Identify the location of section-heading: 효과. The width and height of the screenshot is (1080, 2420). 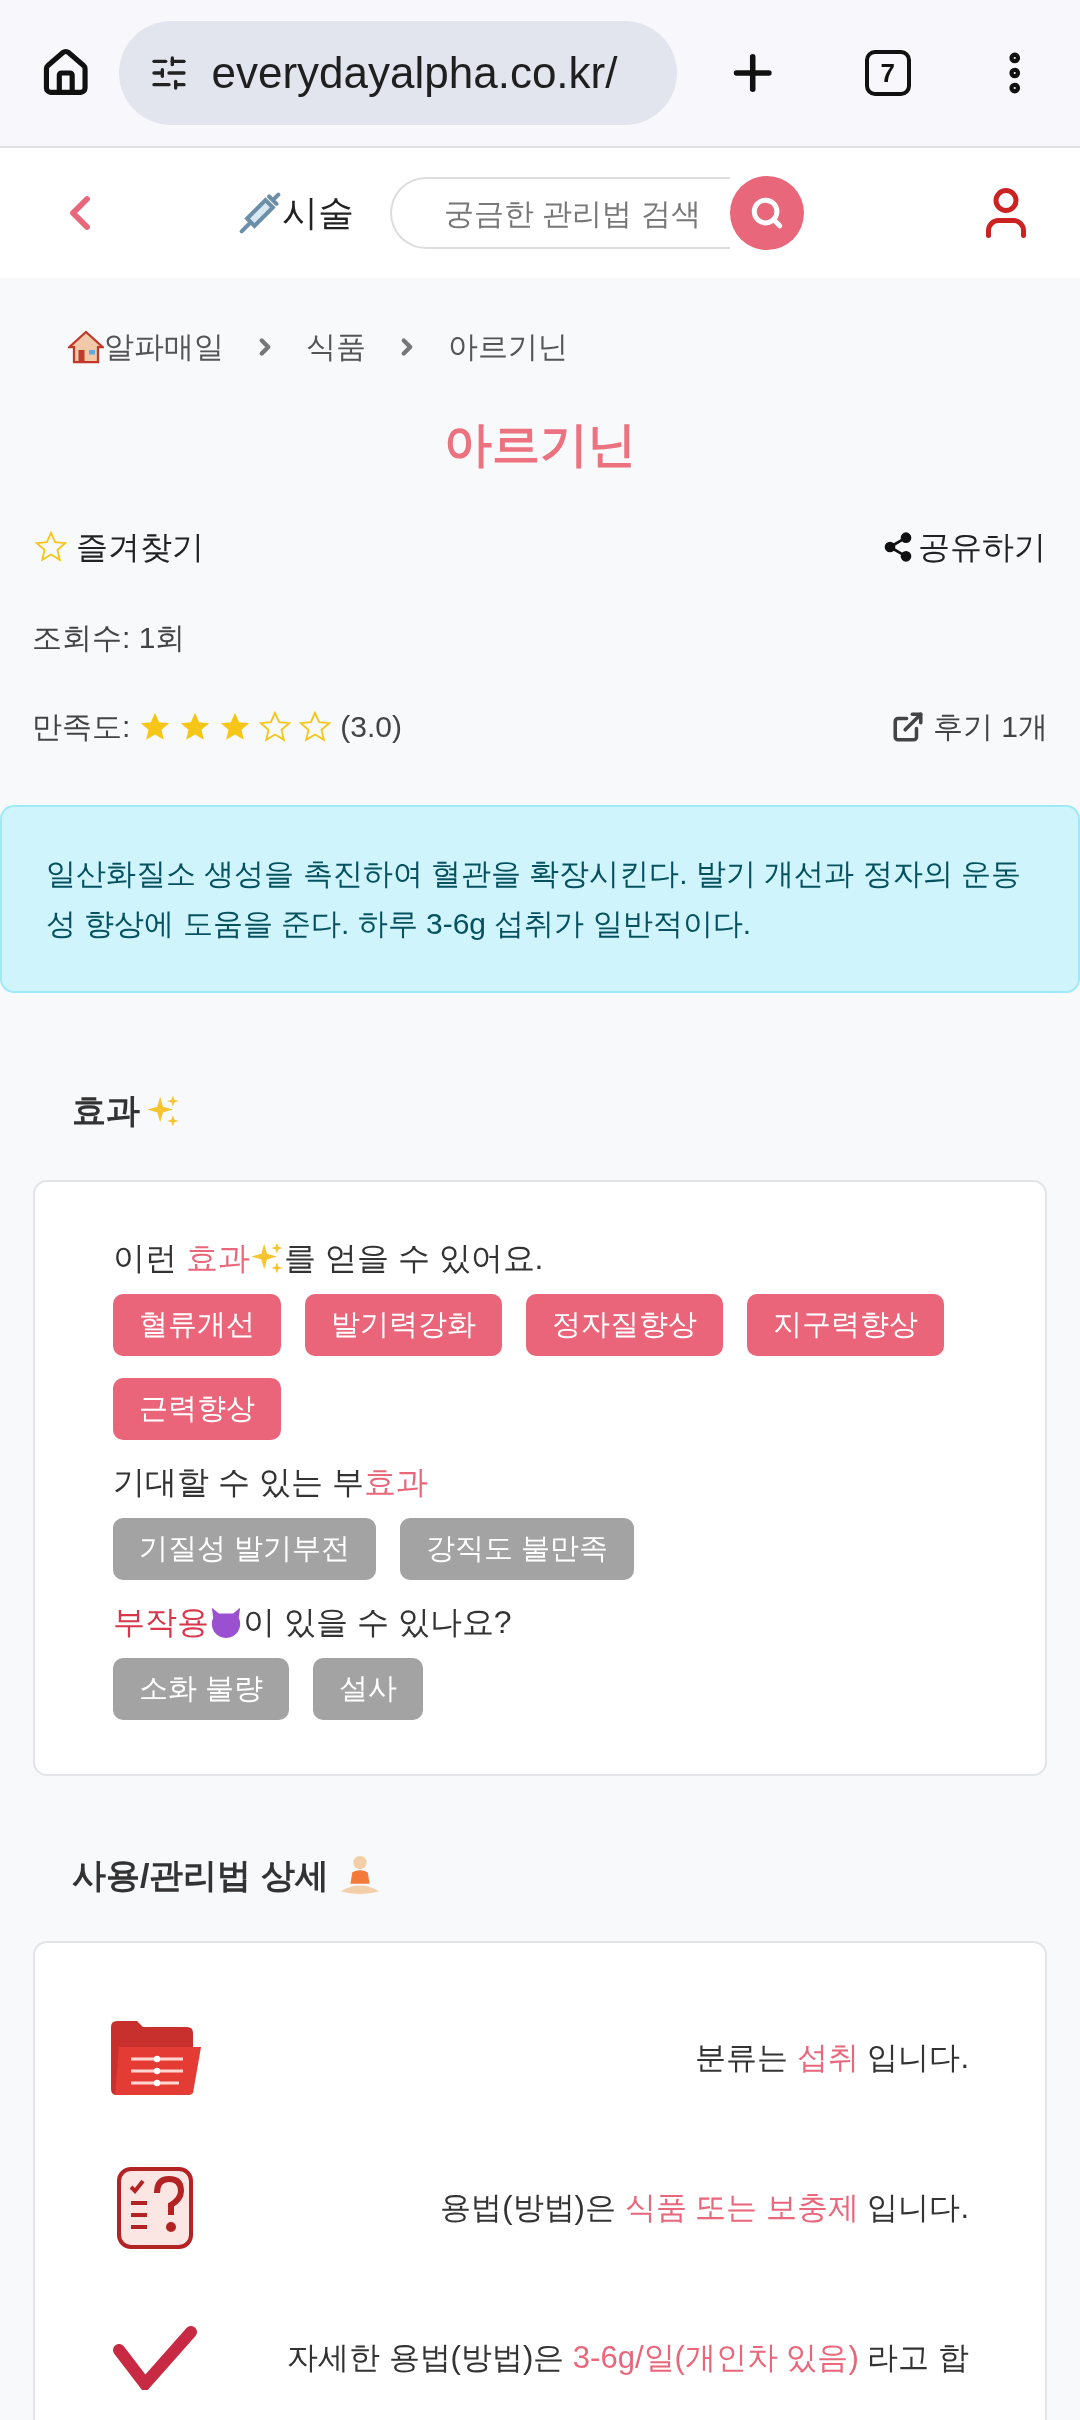
(106, 1110).